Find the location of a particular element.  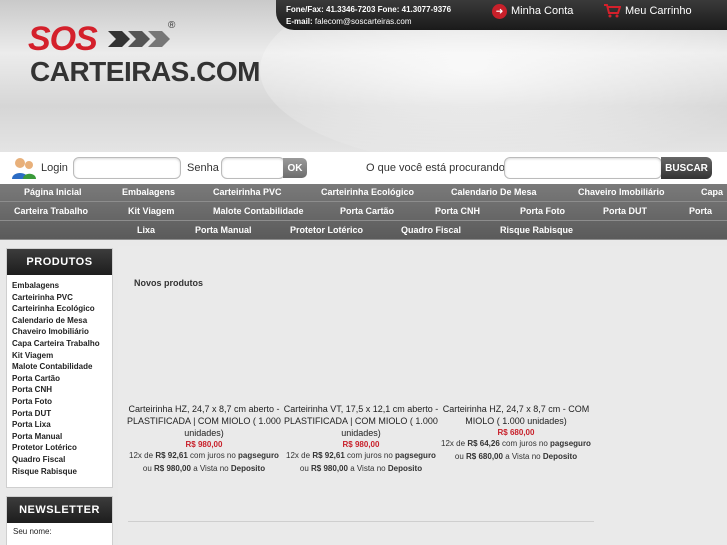

phone-value: 41.3346-7203 is located at coordinates (351, 9).